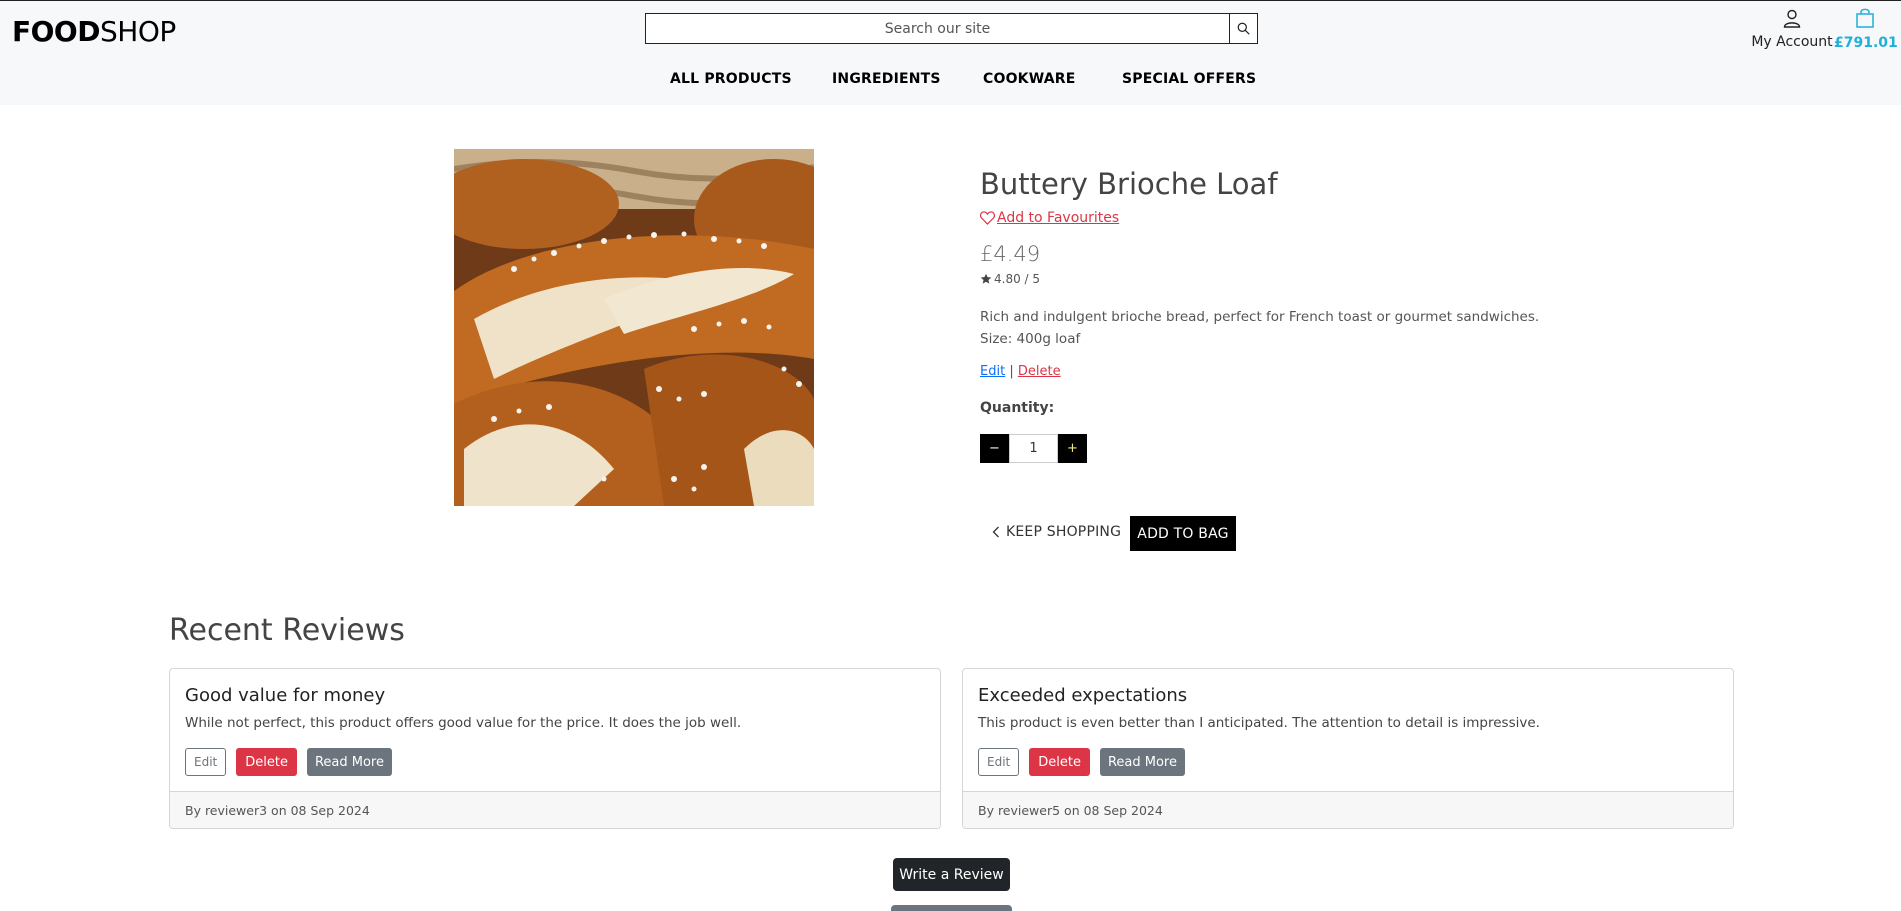 The image size is (1901, 911). What do you see at coordinates (987, 218) in the screenshot?
I see `heart-icon` at bounding box center [987, 218].